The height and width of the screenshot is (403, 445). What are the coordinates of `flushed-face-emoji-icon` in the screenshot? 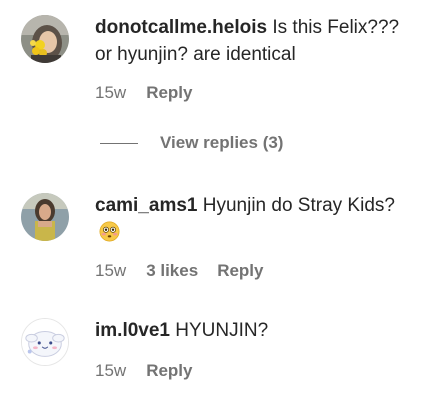 It's located at (109, 231).